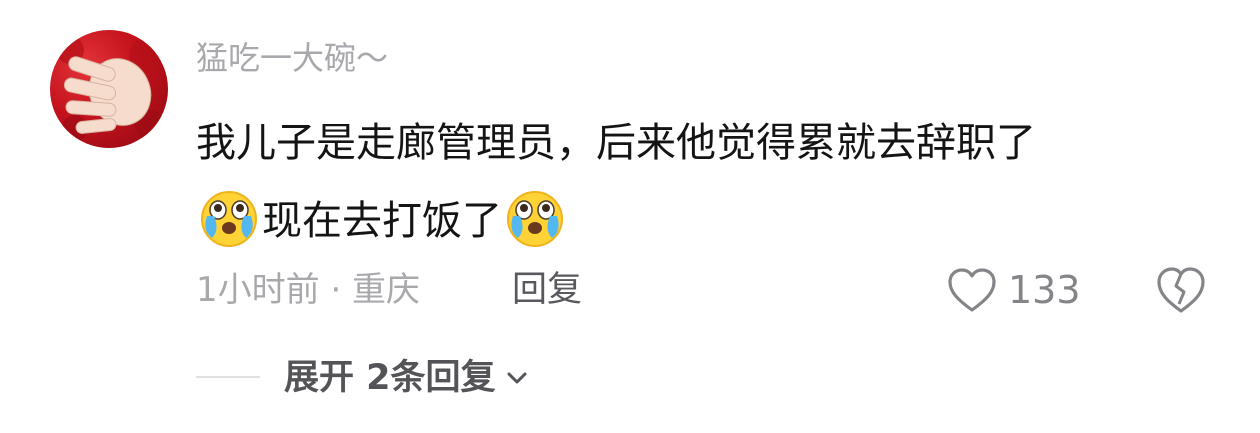 The height and width of the screenshot is (433, 1260). I want to click on expand-replies-label: 展开 2条回复, so click(390, 378).